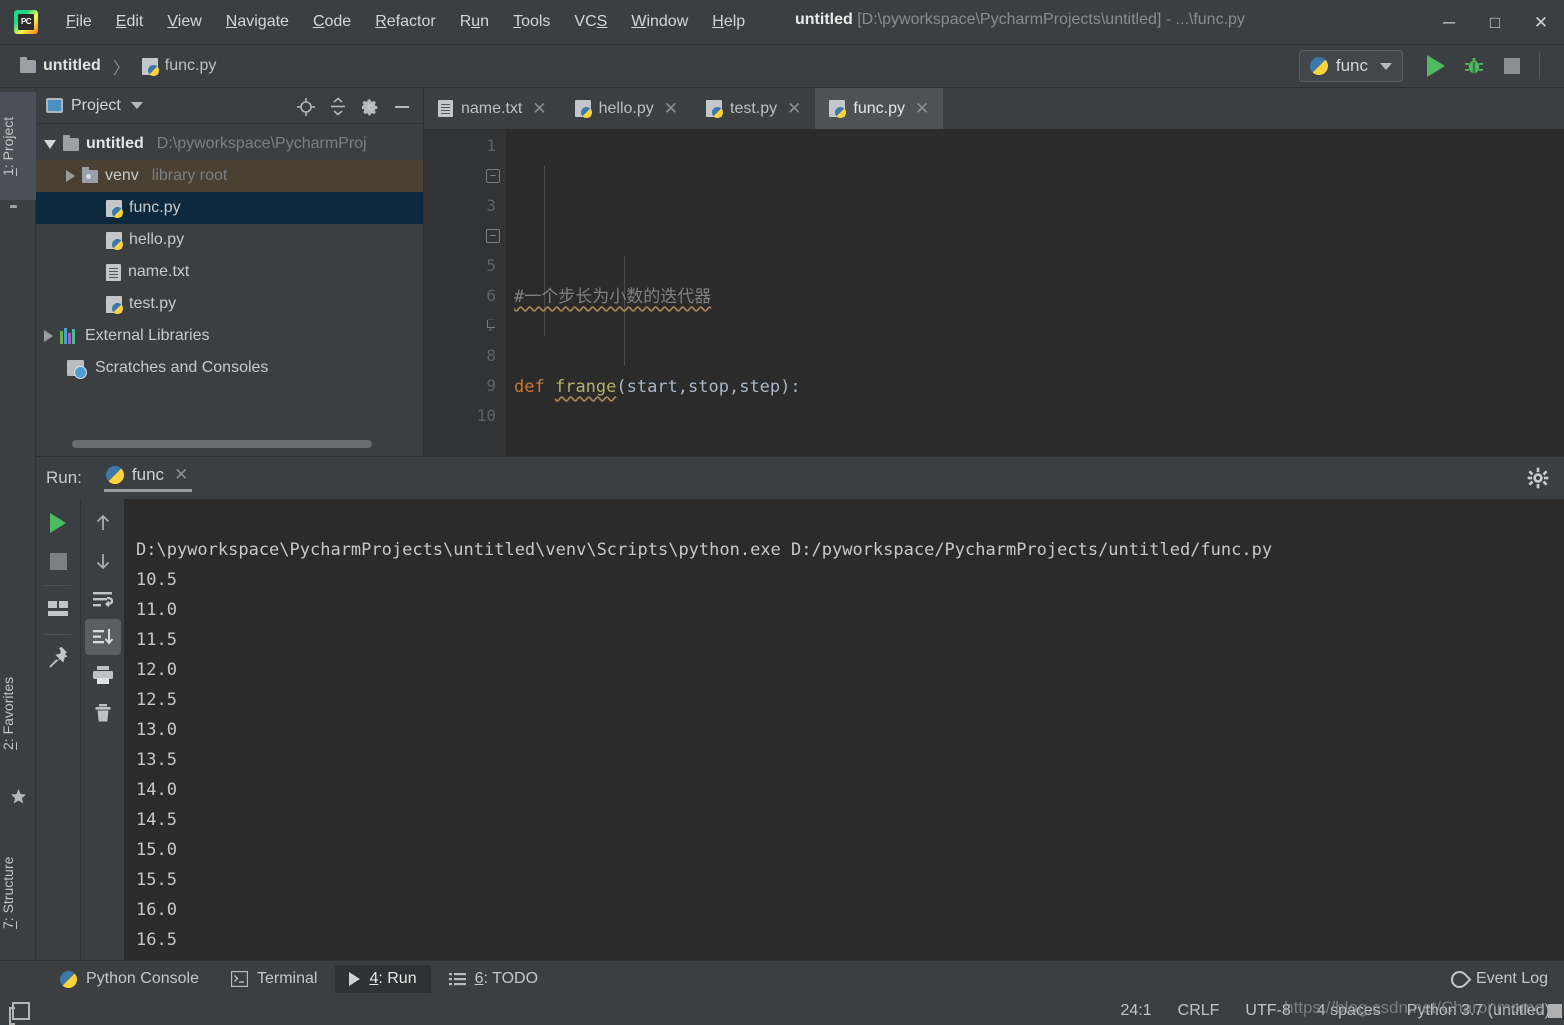  Describe the element at coordinates (1474, 66) in the screenshot. I see `debug-button` at that location.